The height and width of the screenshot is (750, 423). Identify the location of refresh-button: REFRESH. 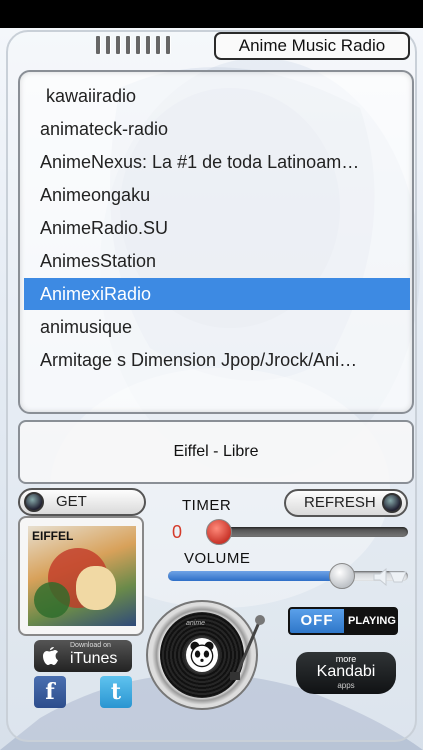
(346, 503).